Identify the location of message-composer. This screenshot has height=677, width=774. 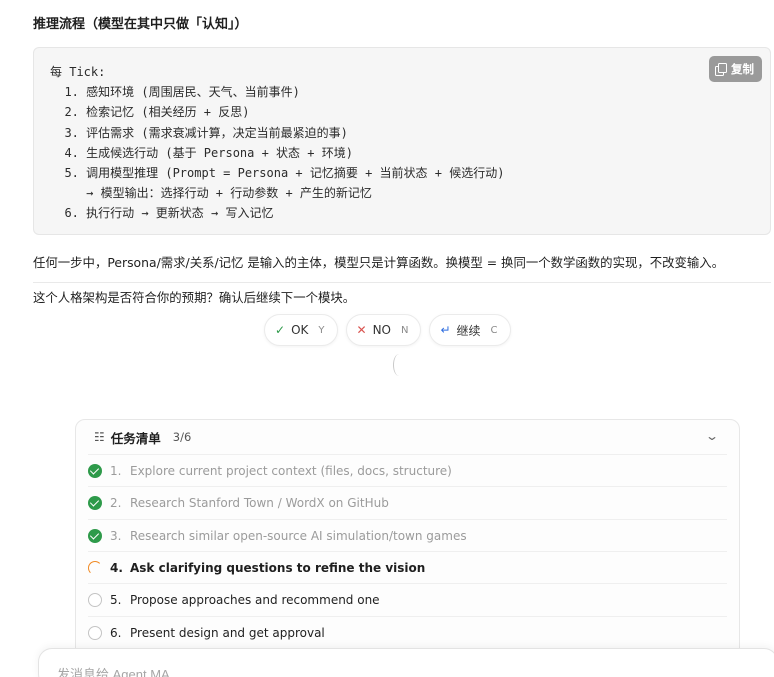
(406, 662).